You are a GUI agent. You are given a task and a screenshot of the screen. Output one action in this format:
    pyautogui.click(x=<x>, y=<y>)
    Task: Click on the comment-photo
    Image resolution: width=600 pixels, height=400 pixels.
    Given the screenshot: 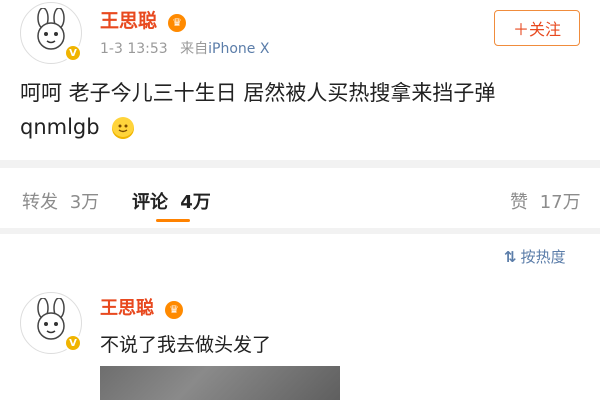 What is the action you would take?
    pyautogui.click(x=220, y=383)
    